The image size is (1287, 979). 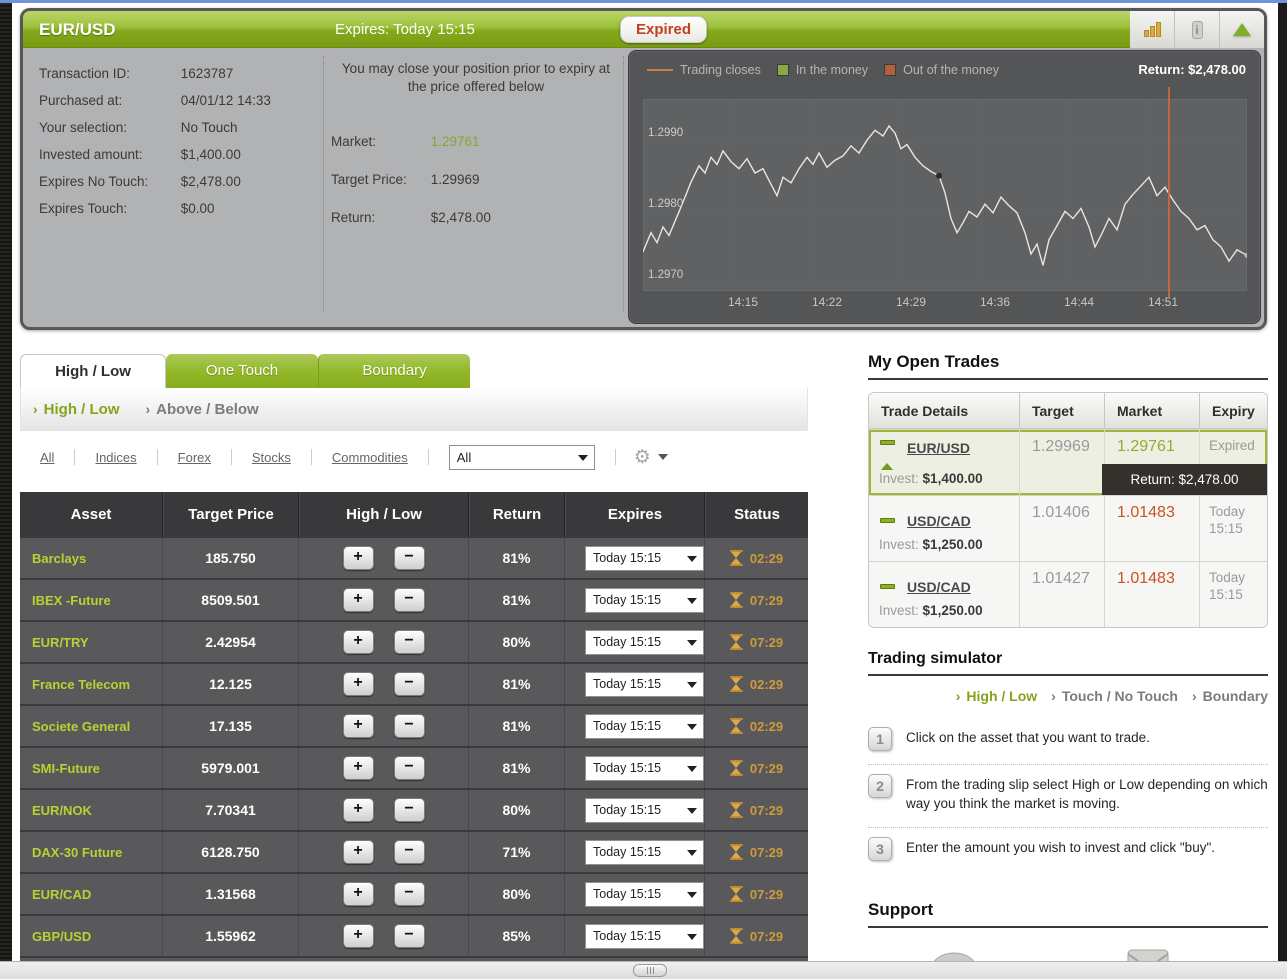 I want to click on step-number-badge: 3, so click(x=880, y=848).